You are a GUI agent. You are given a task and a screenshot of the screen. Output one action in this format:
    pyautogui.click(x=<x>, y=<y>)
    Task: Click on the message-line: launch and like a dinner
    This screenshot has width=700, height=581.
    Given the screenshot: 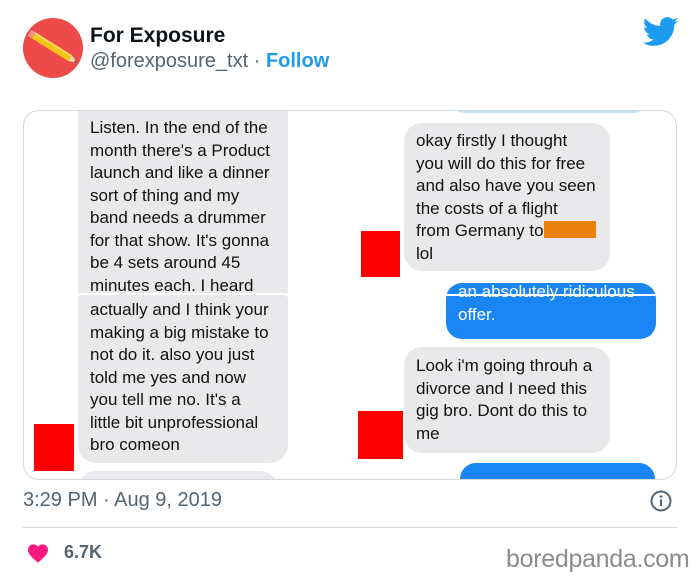 What is the action you would take?
    pyautogui.click(x=180, y=172)
    